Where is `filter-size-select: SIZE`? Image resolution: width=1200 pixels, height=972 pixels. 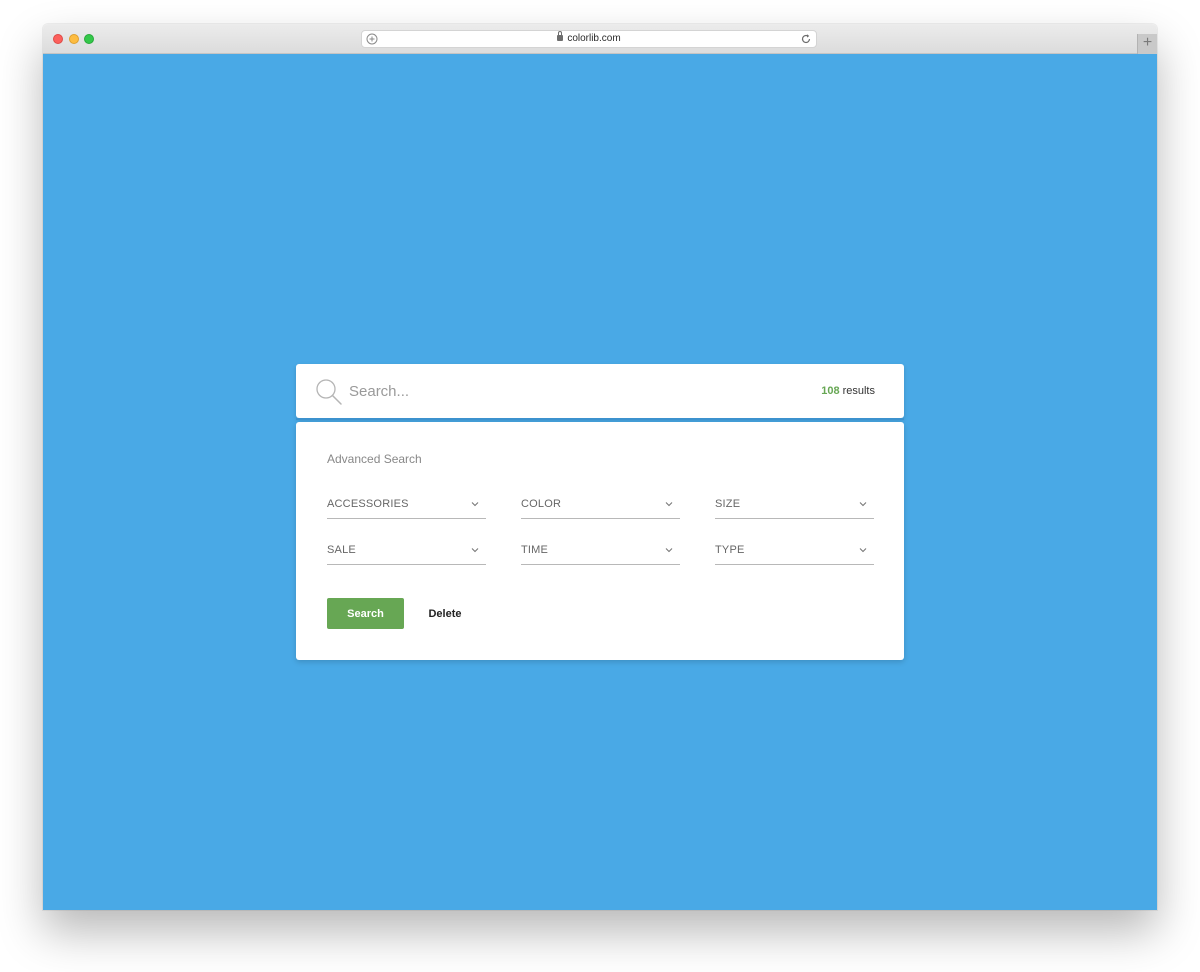
filter-size-select: SIZE is located at coordinates (794, 507).